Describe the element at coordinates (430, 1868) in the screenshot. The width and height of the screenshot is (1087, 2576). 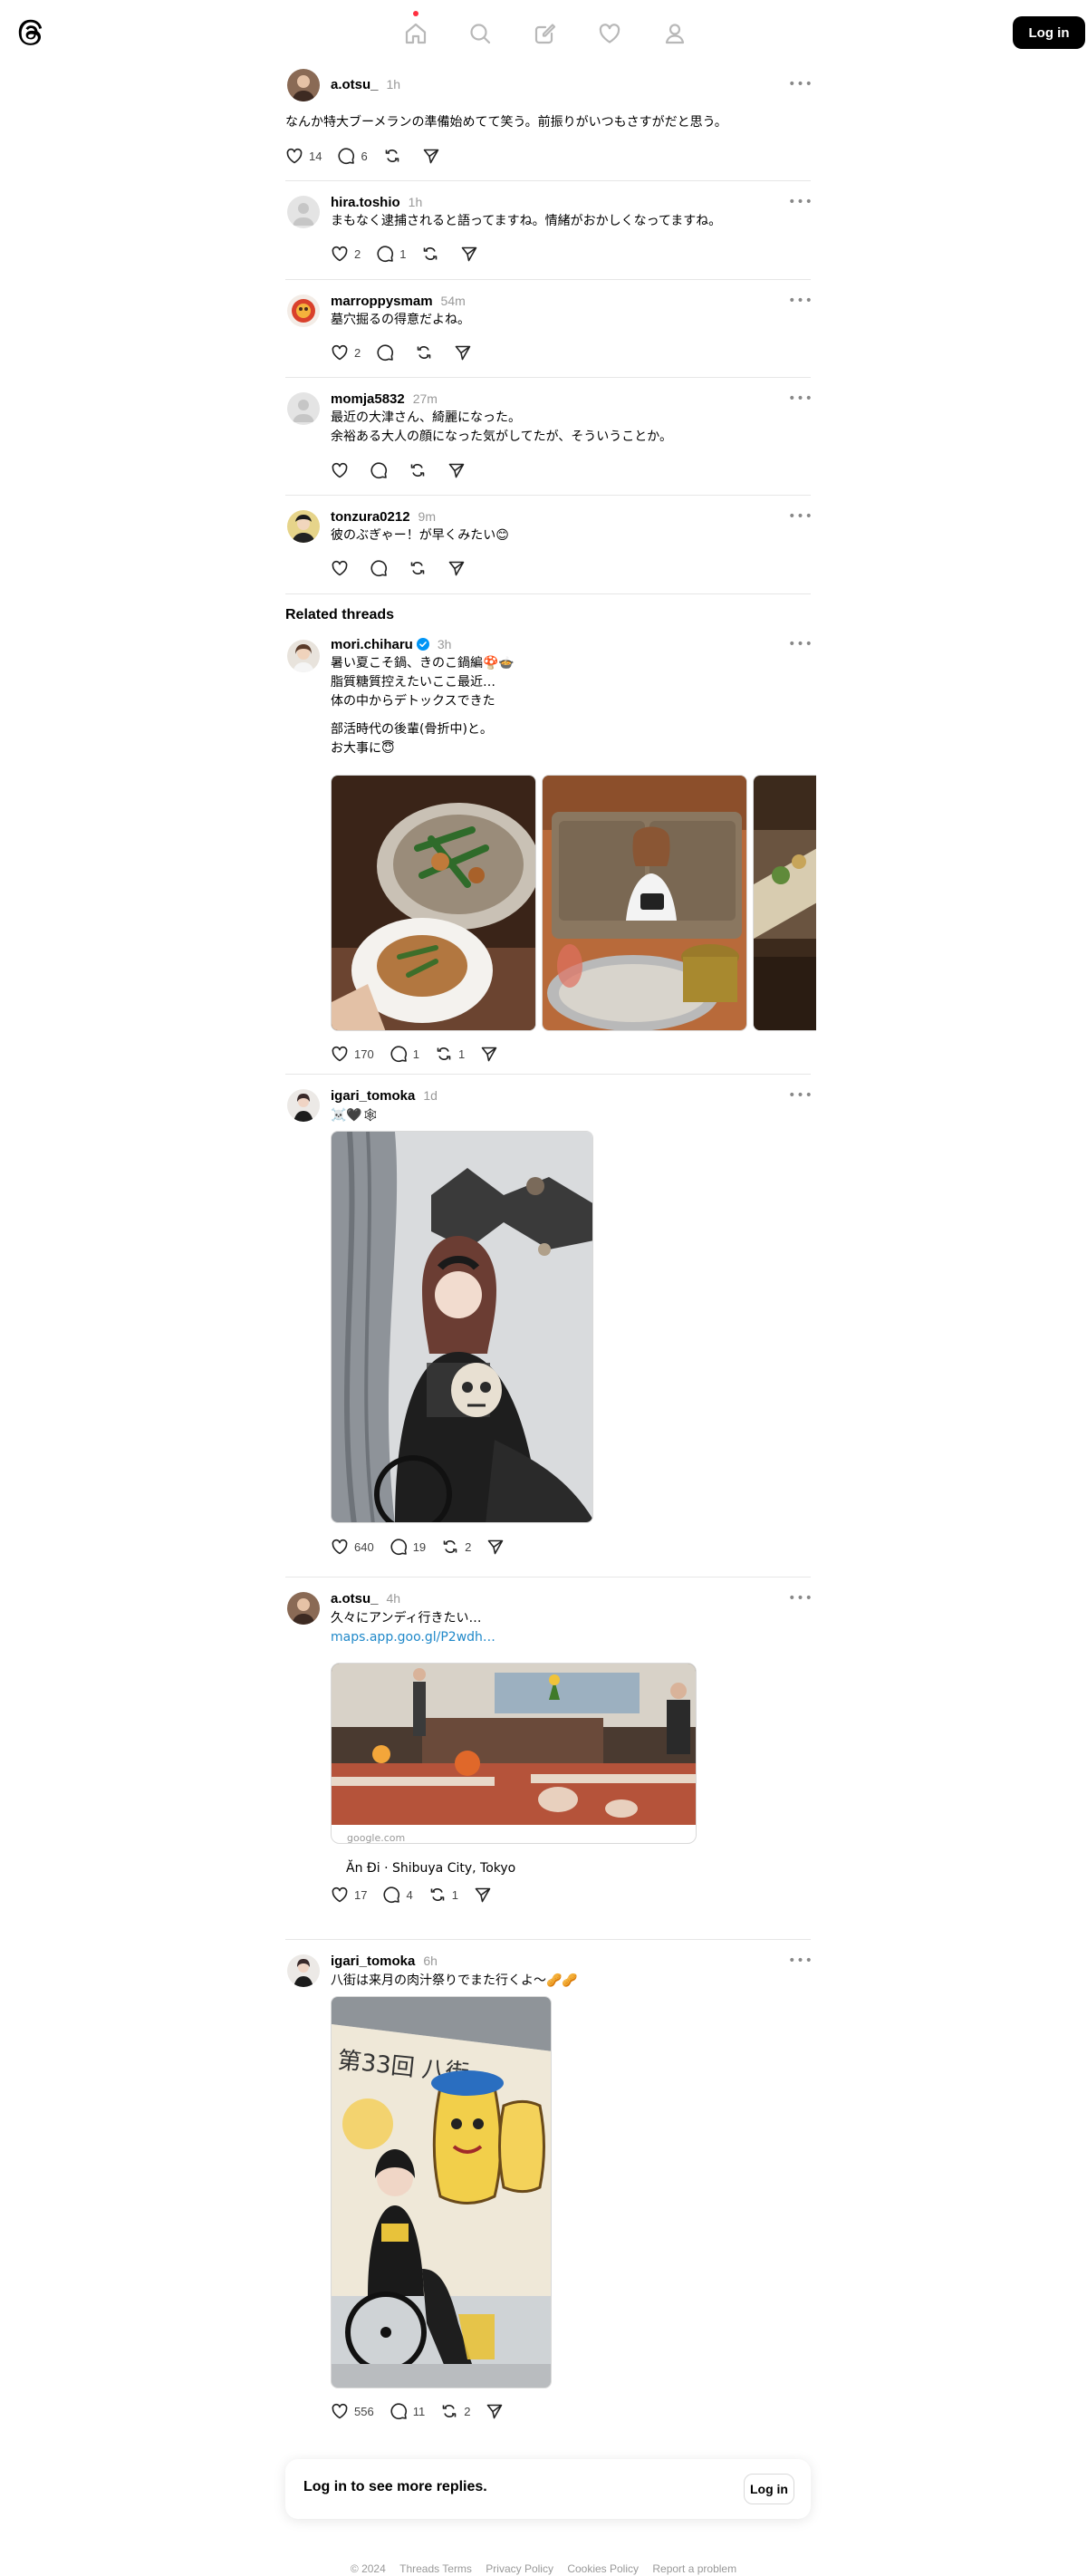
I see `link-title: Ăn Đi · Shibuya City, Tokyo` at that location.